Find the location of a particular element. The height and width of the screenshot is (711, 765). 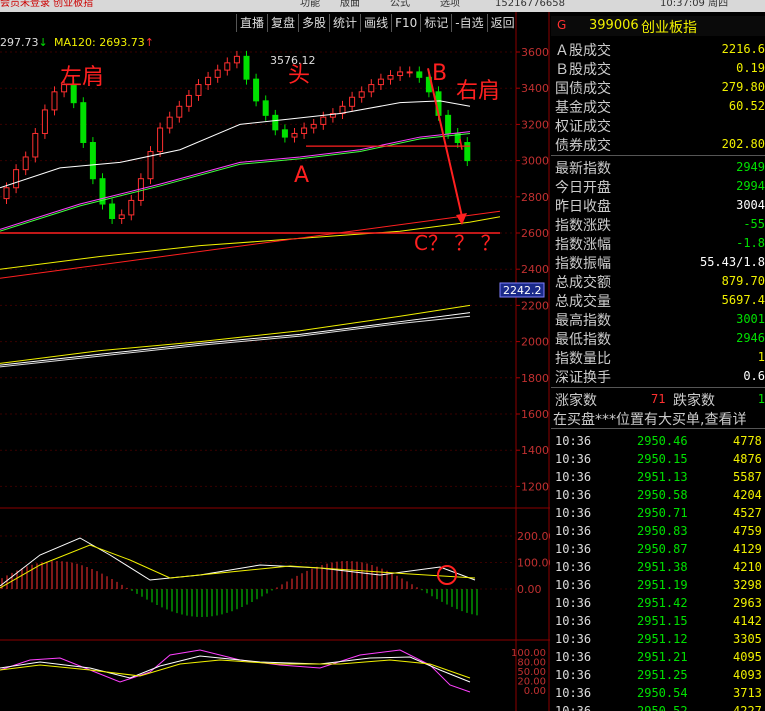

f10-button: F10 is located at coordinates (405, 23).